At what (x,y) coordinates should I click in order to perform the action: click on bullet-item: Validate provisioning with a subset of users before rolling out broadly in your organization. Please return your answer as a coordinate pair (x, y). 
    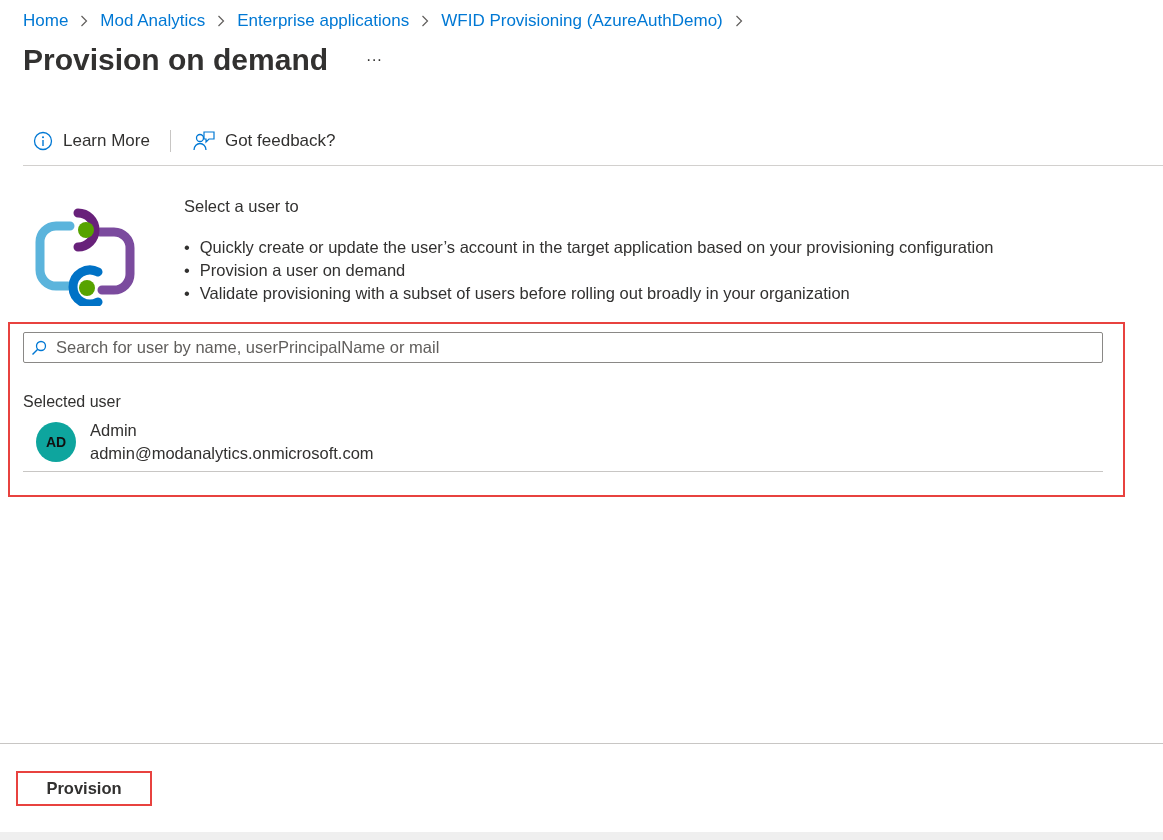
    Looking at the image, I should click on (524, 293).